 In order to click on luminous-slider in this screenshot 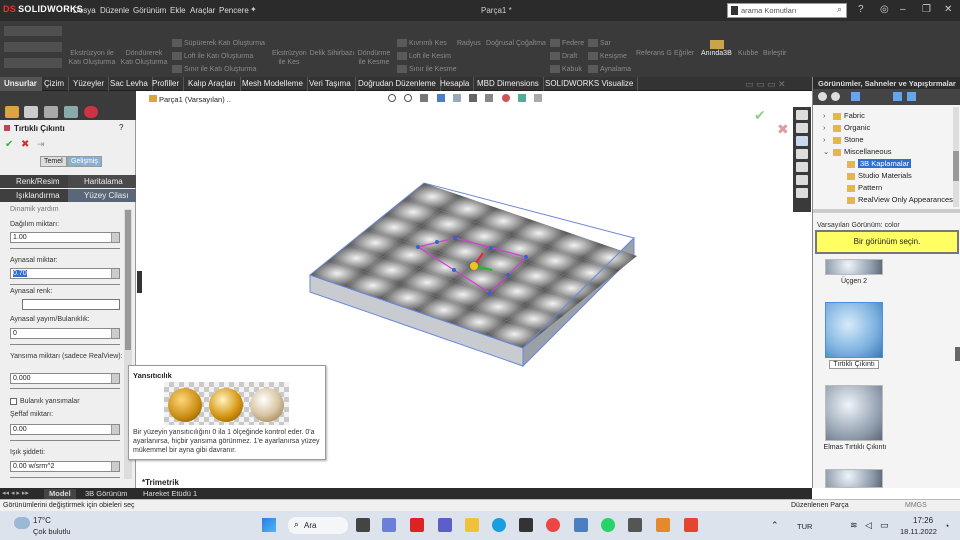, I will do `click(65, 475)`.